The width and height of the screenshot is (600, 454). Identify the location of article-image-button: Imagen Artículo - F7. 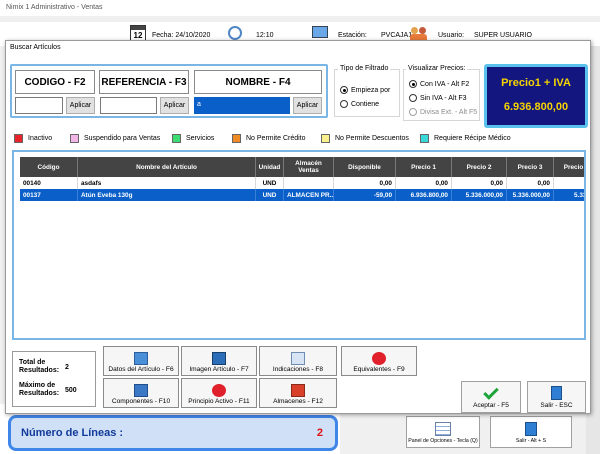
(219, 361).